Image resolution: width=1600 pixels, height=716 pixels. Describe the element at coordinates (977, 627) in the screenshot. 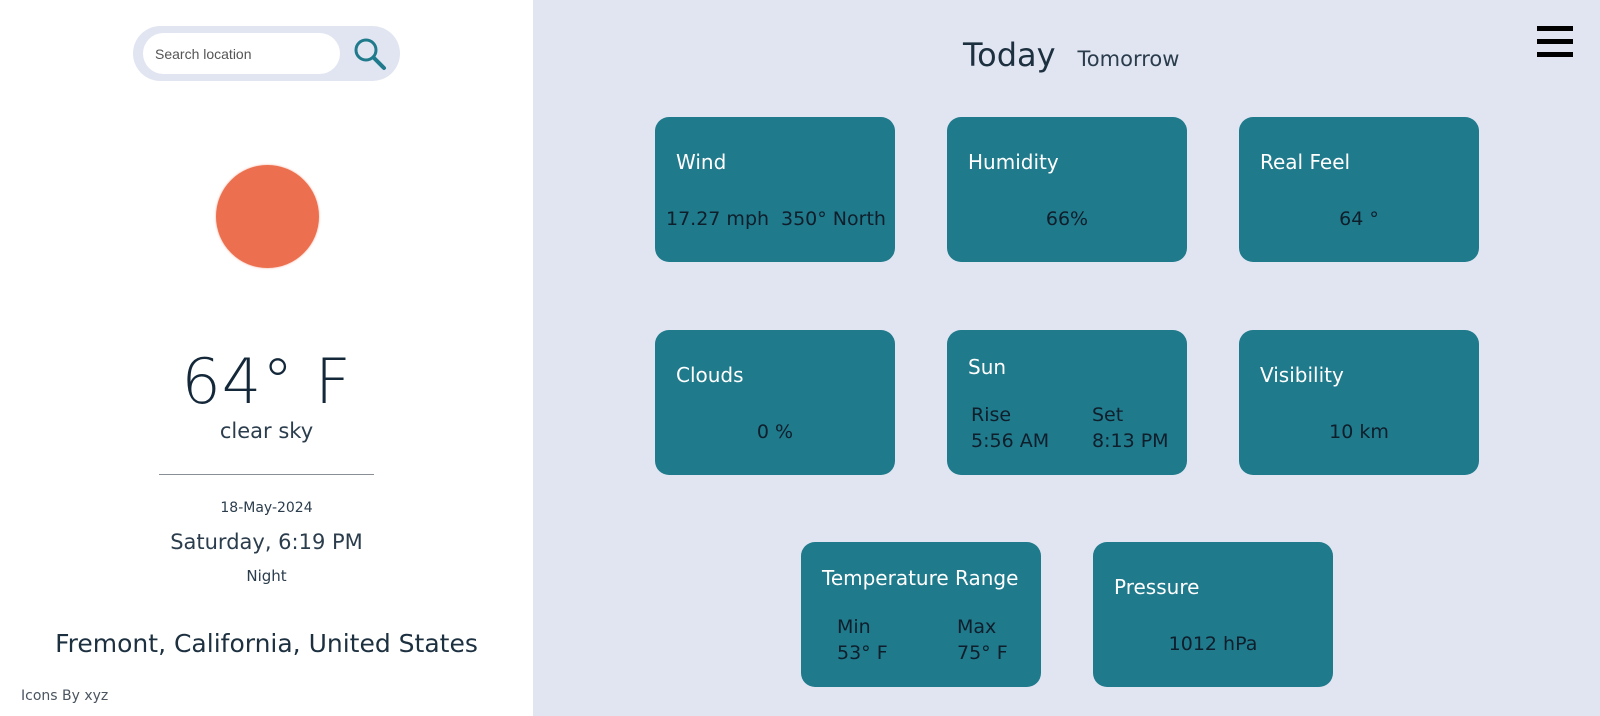

I see `max-label: Max` at that location.